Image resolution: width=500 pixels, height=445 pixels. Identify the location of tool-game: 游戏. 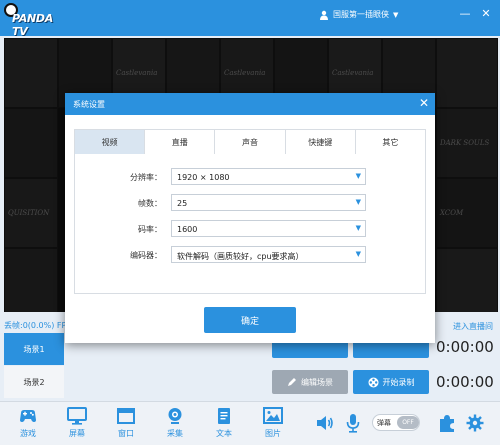
(28, 423).